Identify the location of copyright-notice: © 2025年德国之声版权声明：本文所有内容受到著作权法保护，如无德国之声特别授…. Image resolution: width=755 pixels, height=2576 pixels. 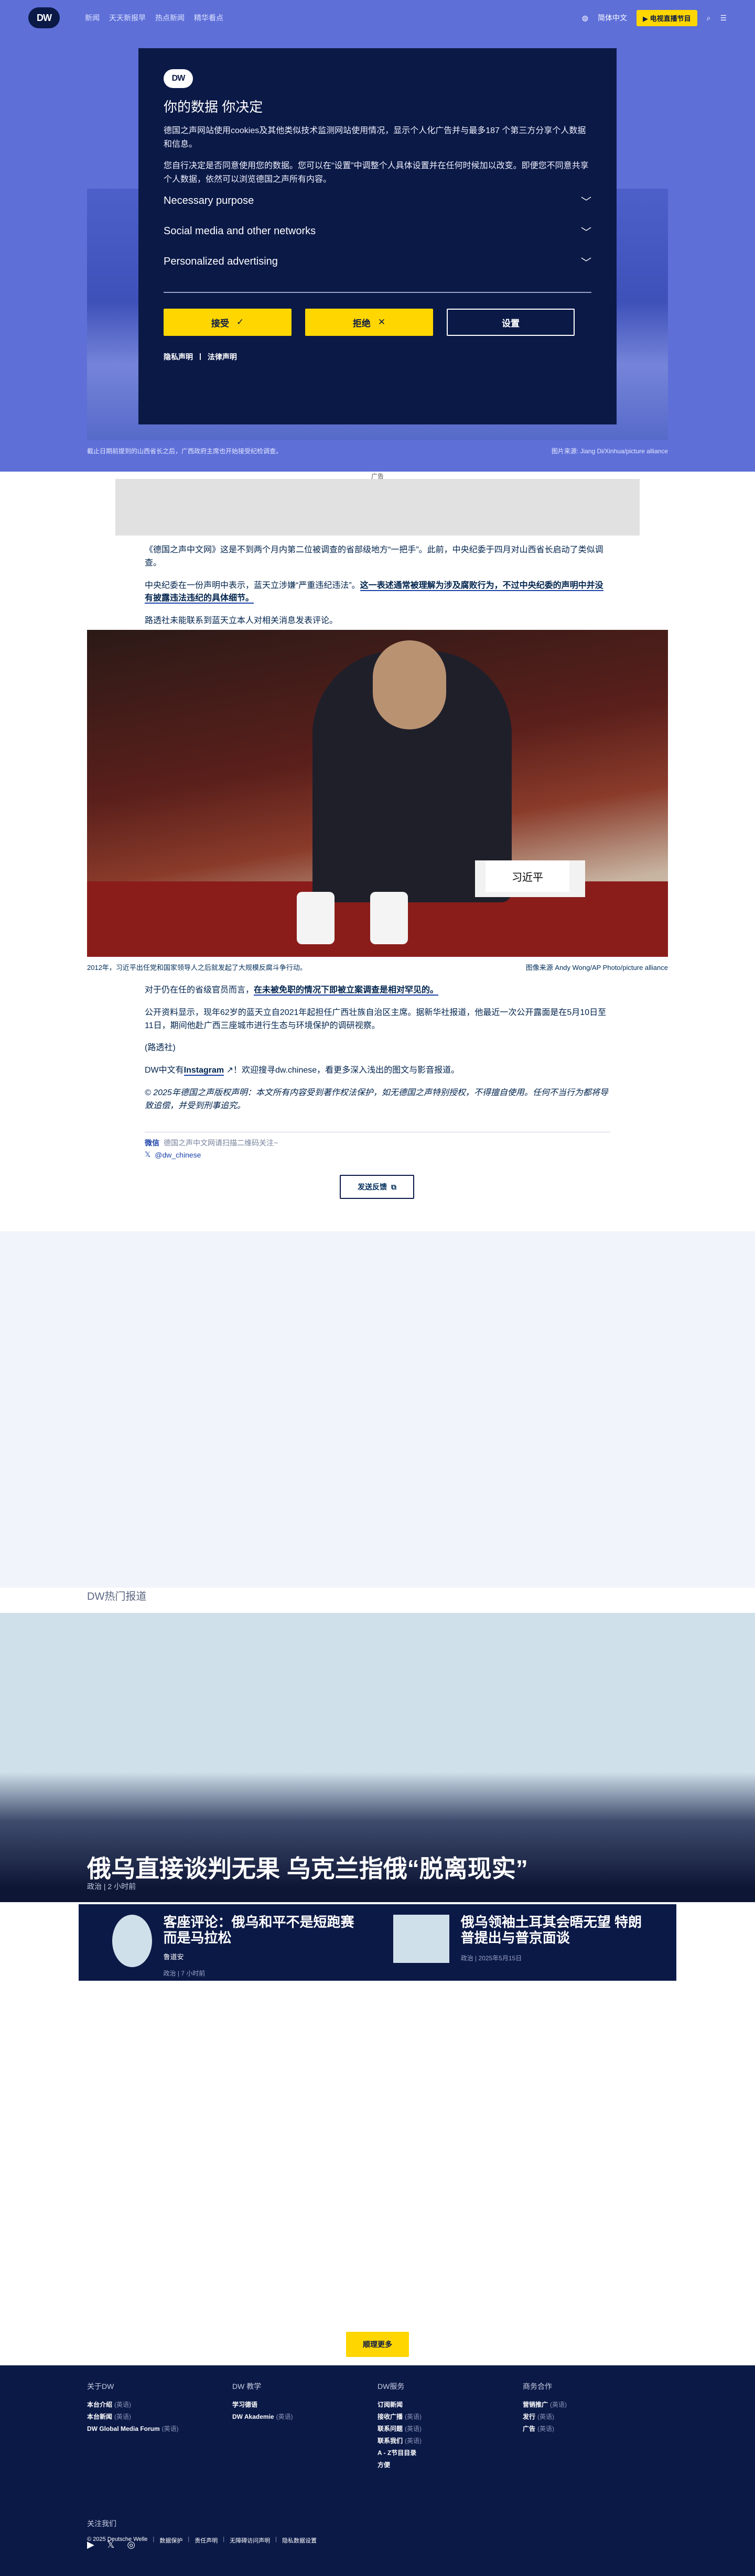
(376, 1099).